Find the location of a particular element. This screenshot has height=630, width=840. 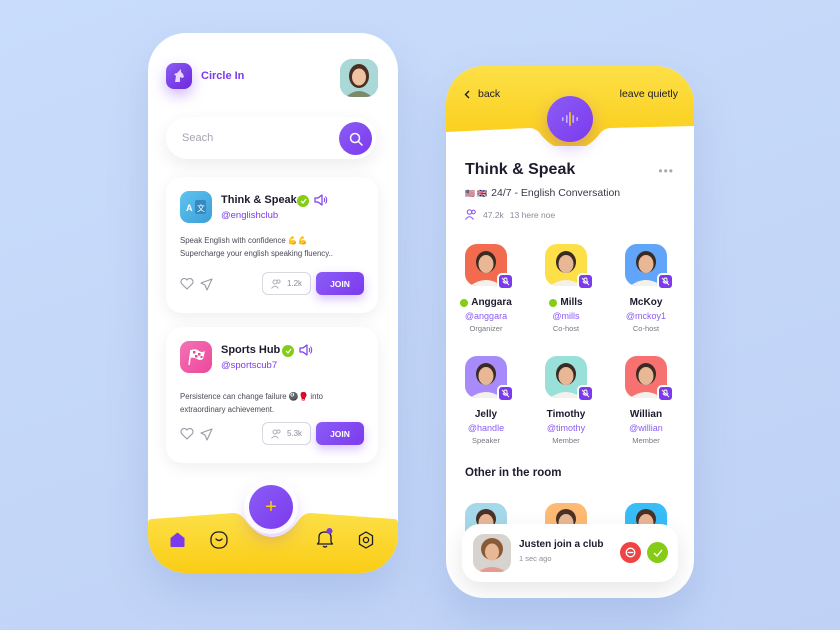

member-tile: Timothy @timothy Member is located at coordinates (566, 400).